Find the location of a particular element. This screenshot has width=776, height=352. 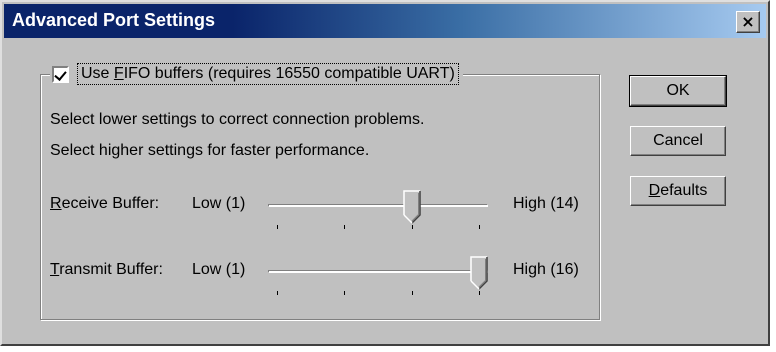

receive-high-label: High (14) is located at coordinates (546, 203).